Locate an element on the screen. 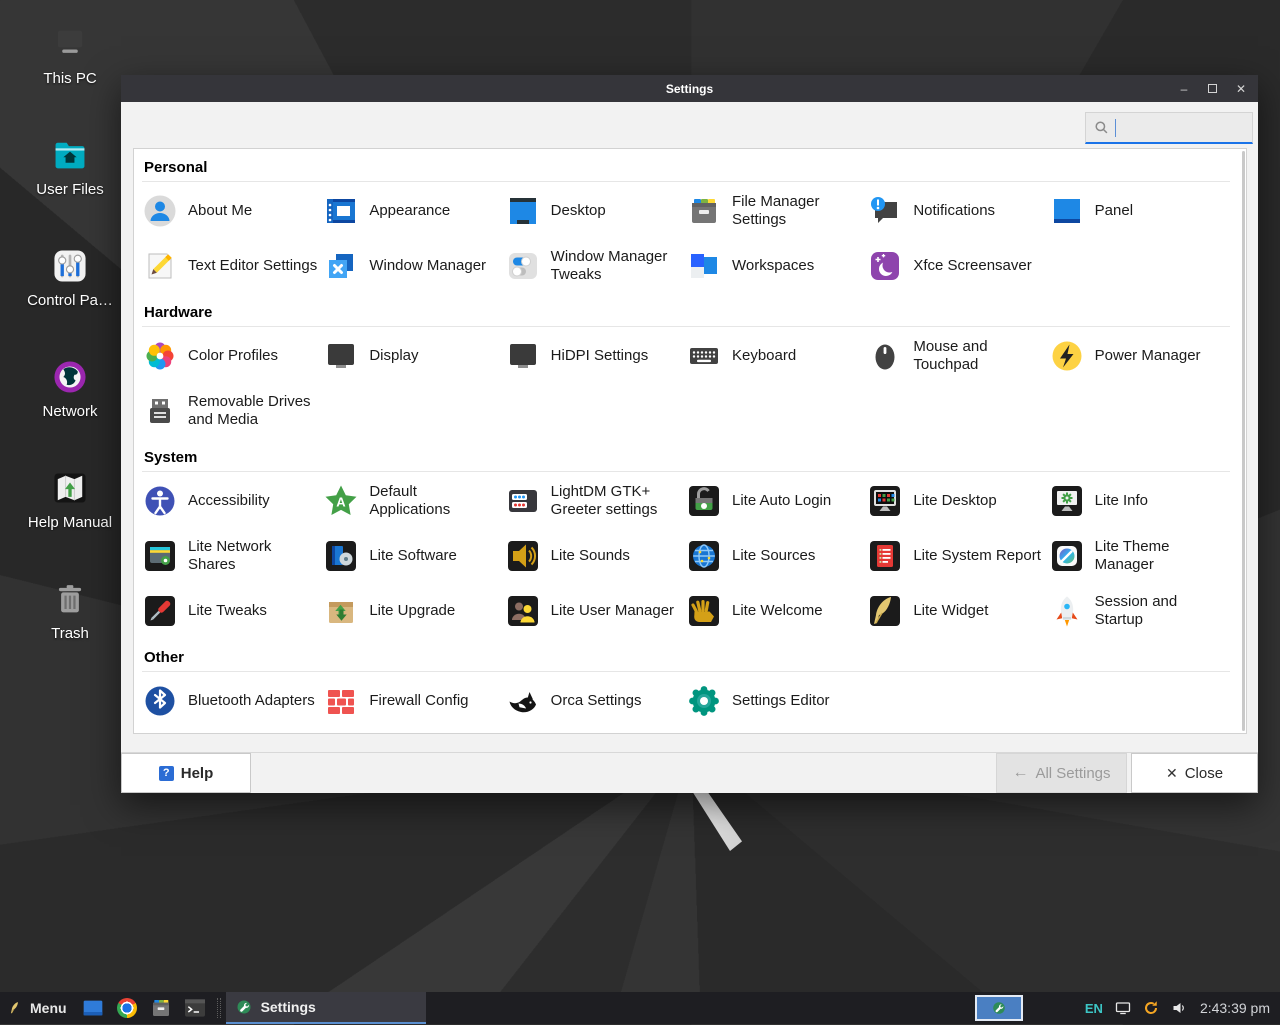 This screenshot has width=1280, height=1025. settings-item-removable: Removable Drives and Media is located at coordinates (232, 411).